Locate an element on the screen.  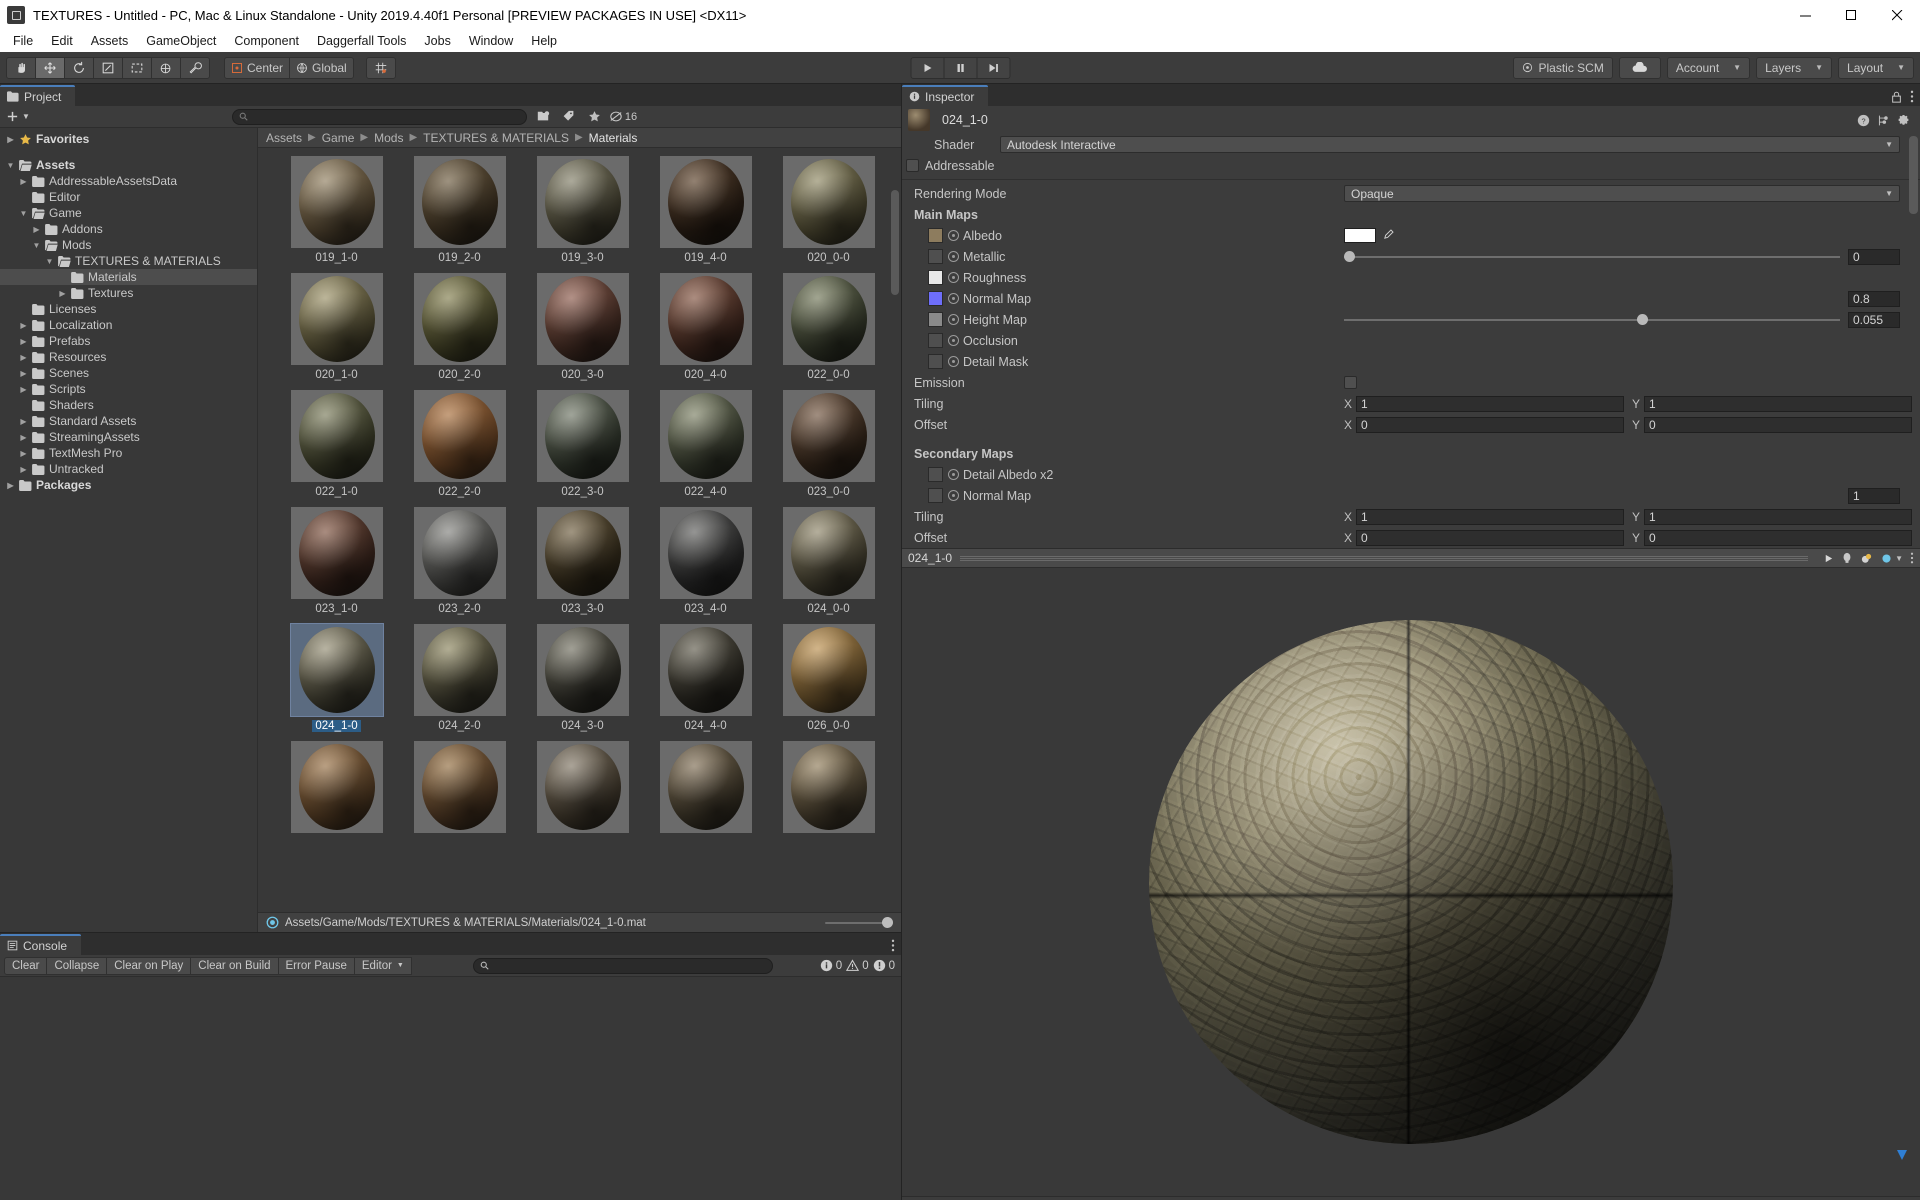
console-log-list is located at coordinates (450, 1088).